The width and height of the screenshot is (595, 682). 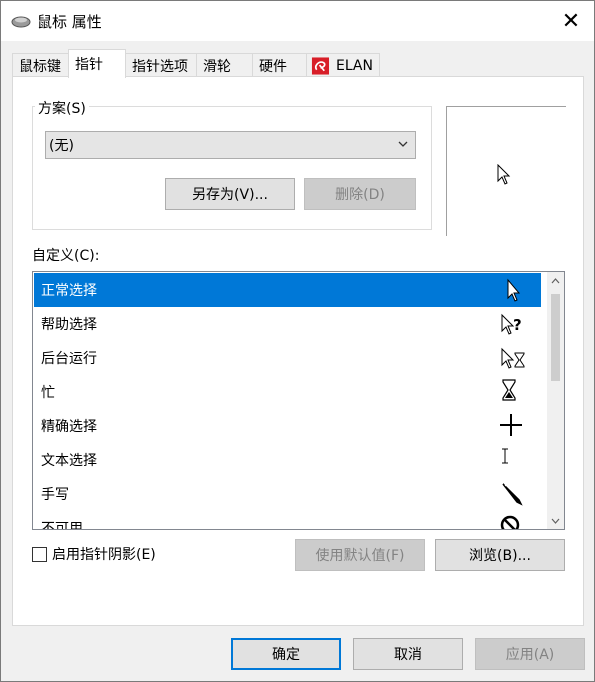 I want to click on enable-pointer-shadow: 启用指针阴影(E), so click(x=94, y=554).